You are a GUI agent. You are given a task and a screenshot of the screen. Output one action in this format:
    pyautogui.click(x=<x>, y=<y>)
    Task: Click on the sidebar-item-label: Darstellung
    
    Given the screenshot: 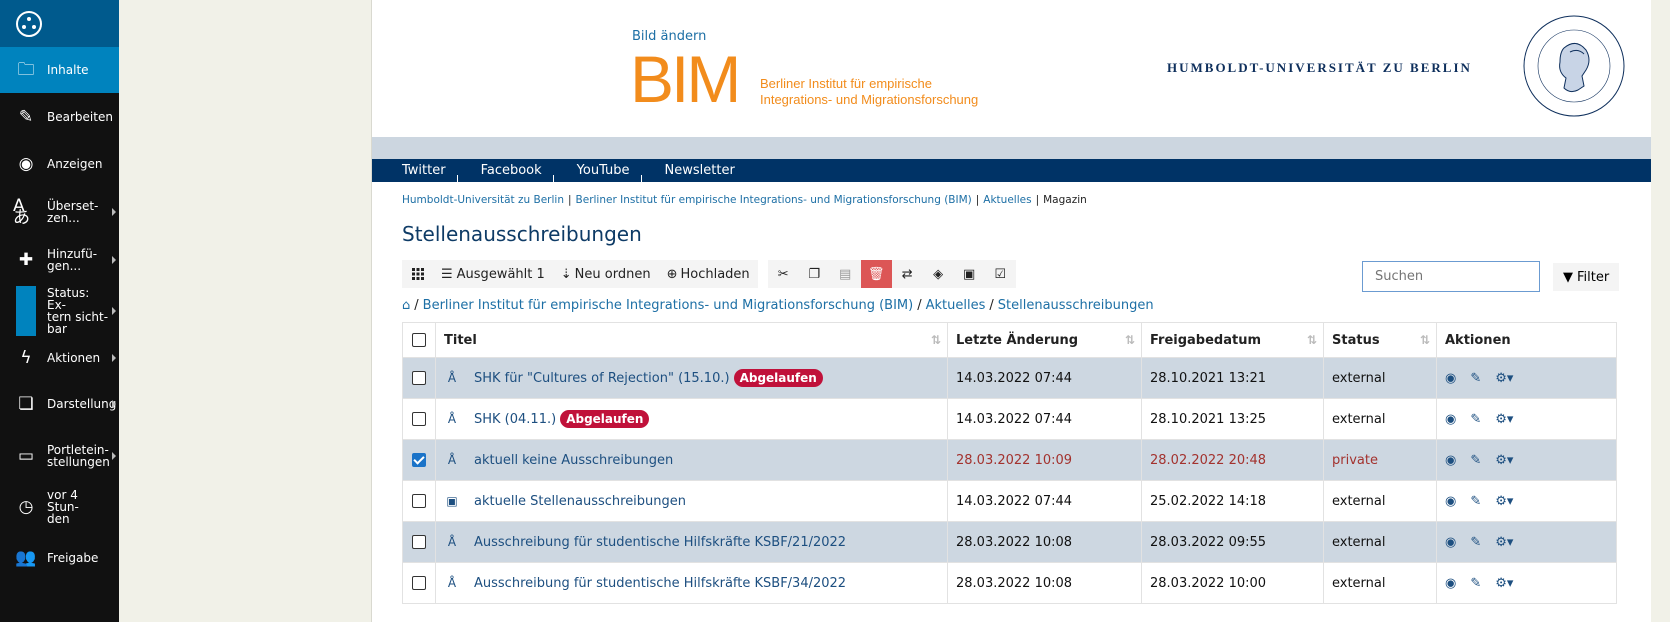 What is the action you would take?
    pyautogui.click(x=82, y=404)
    